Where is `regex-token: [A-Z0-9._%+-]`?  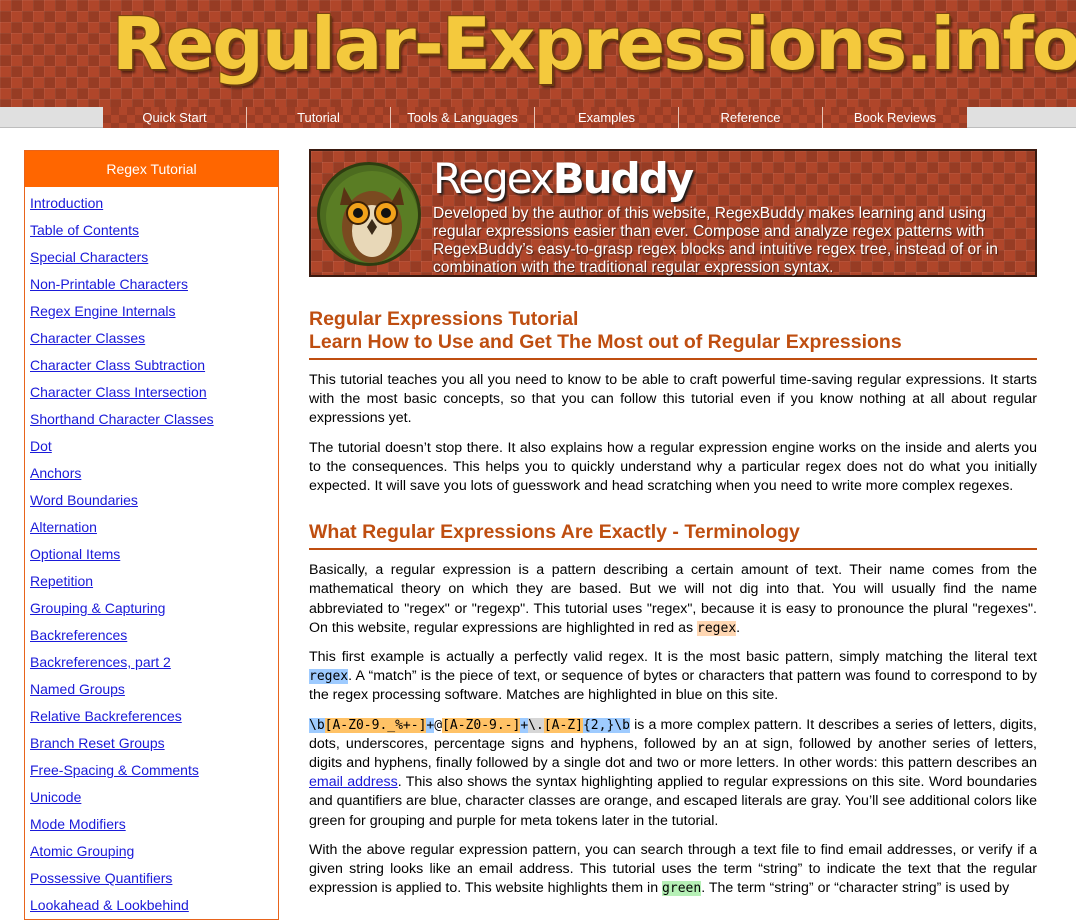 regex-token: [A-Z0-9._%+-] is located at coordinates (375, 725).